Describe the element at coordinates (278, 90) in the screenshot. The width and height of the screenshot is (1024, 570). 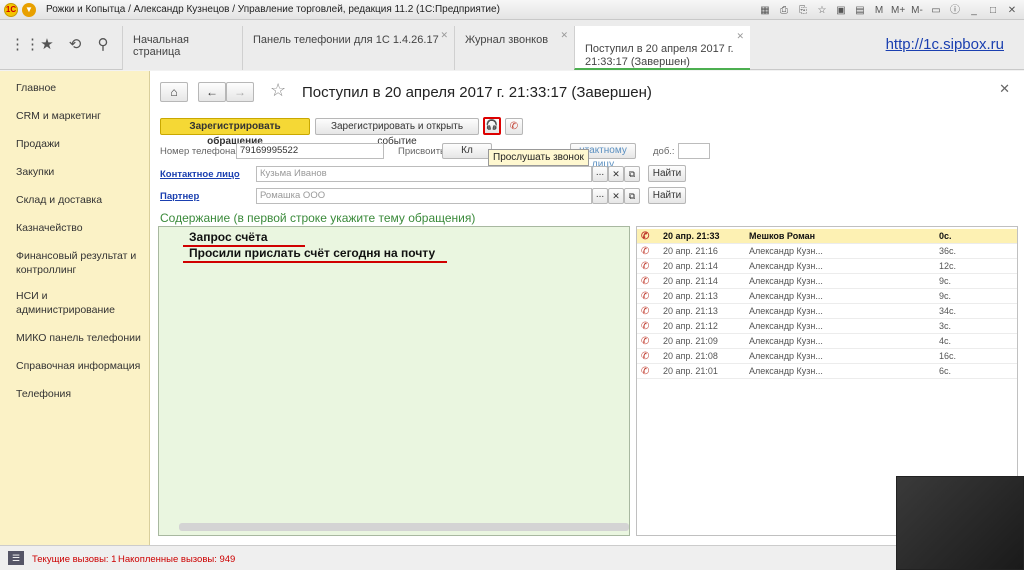
I see `favorite-star-icon: ☆` at that location.